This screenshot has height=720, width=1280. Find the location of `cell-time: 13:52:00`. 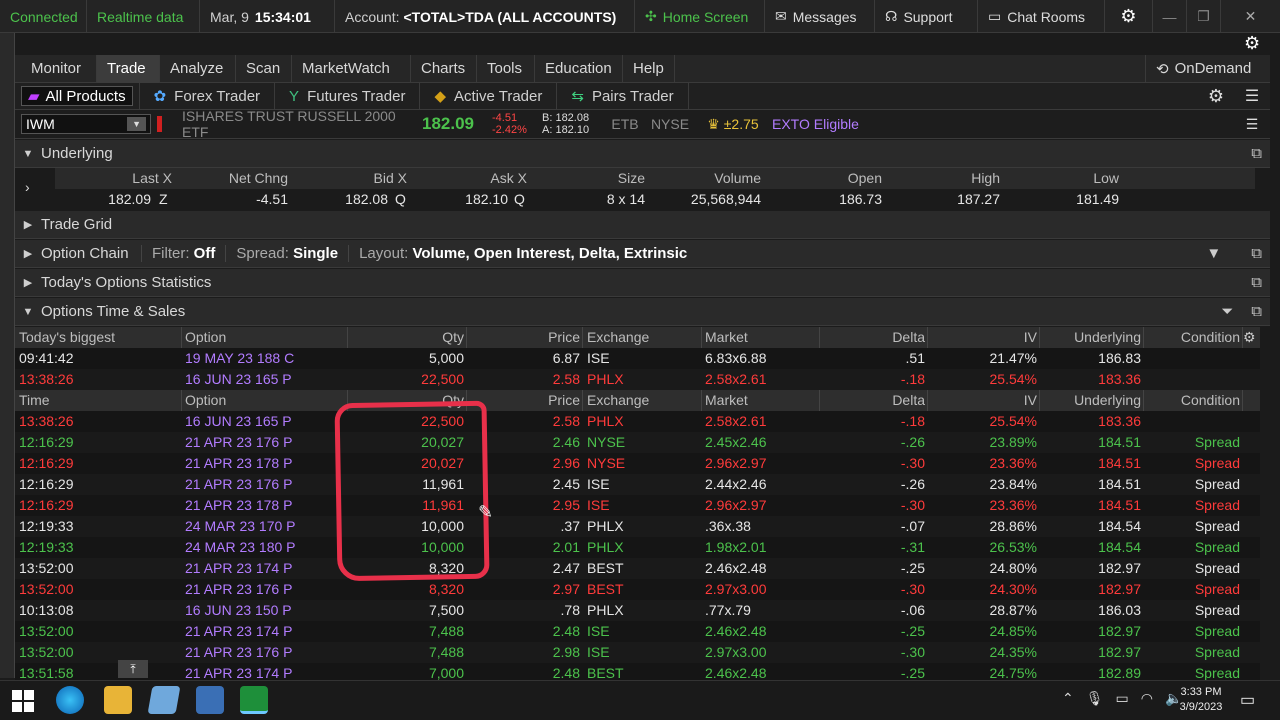

cell-time: 13:52:00 is located at coordinates (46, 631).